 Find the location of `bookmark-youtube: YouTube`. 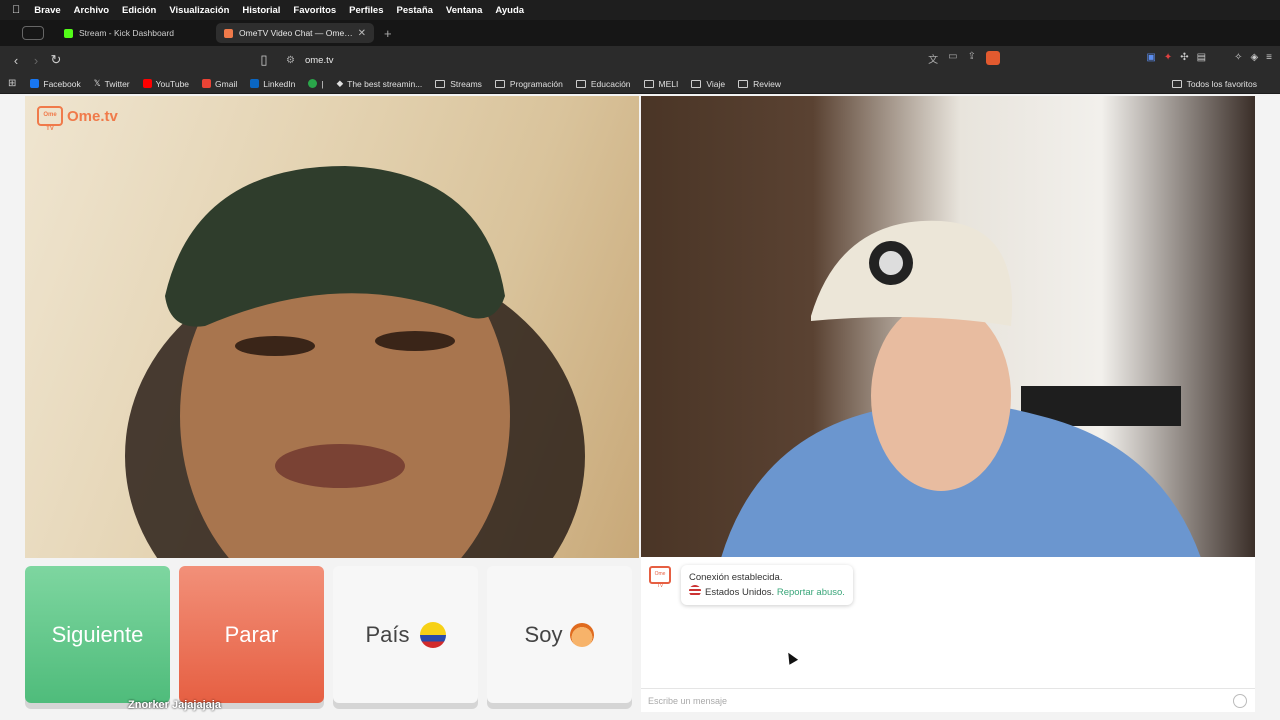

bookmark-youtube: YouTube is located at coordinates (166, 83).